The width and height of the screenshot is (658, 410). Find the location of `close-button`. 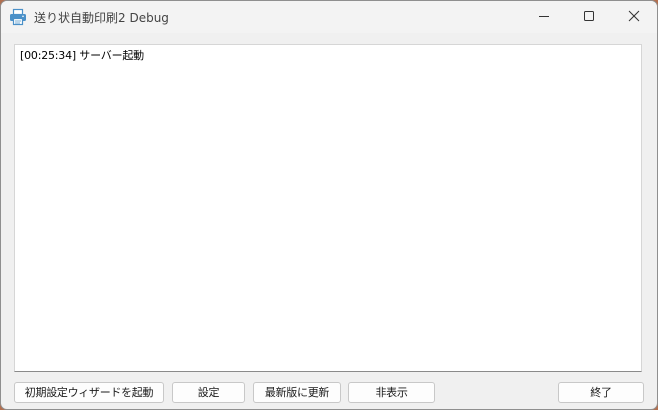

close-button is located at coordinates (634, 16).